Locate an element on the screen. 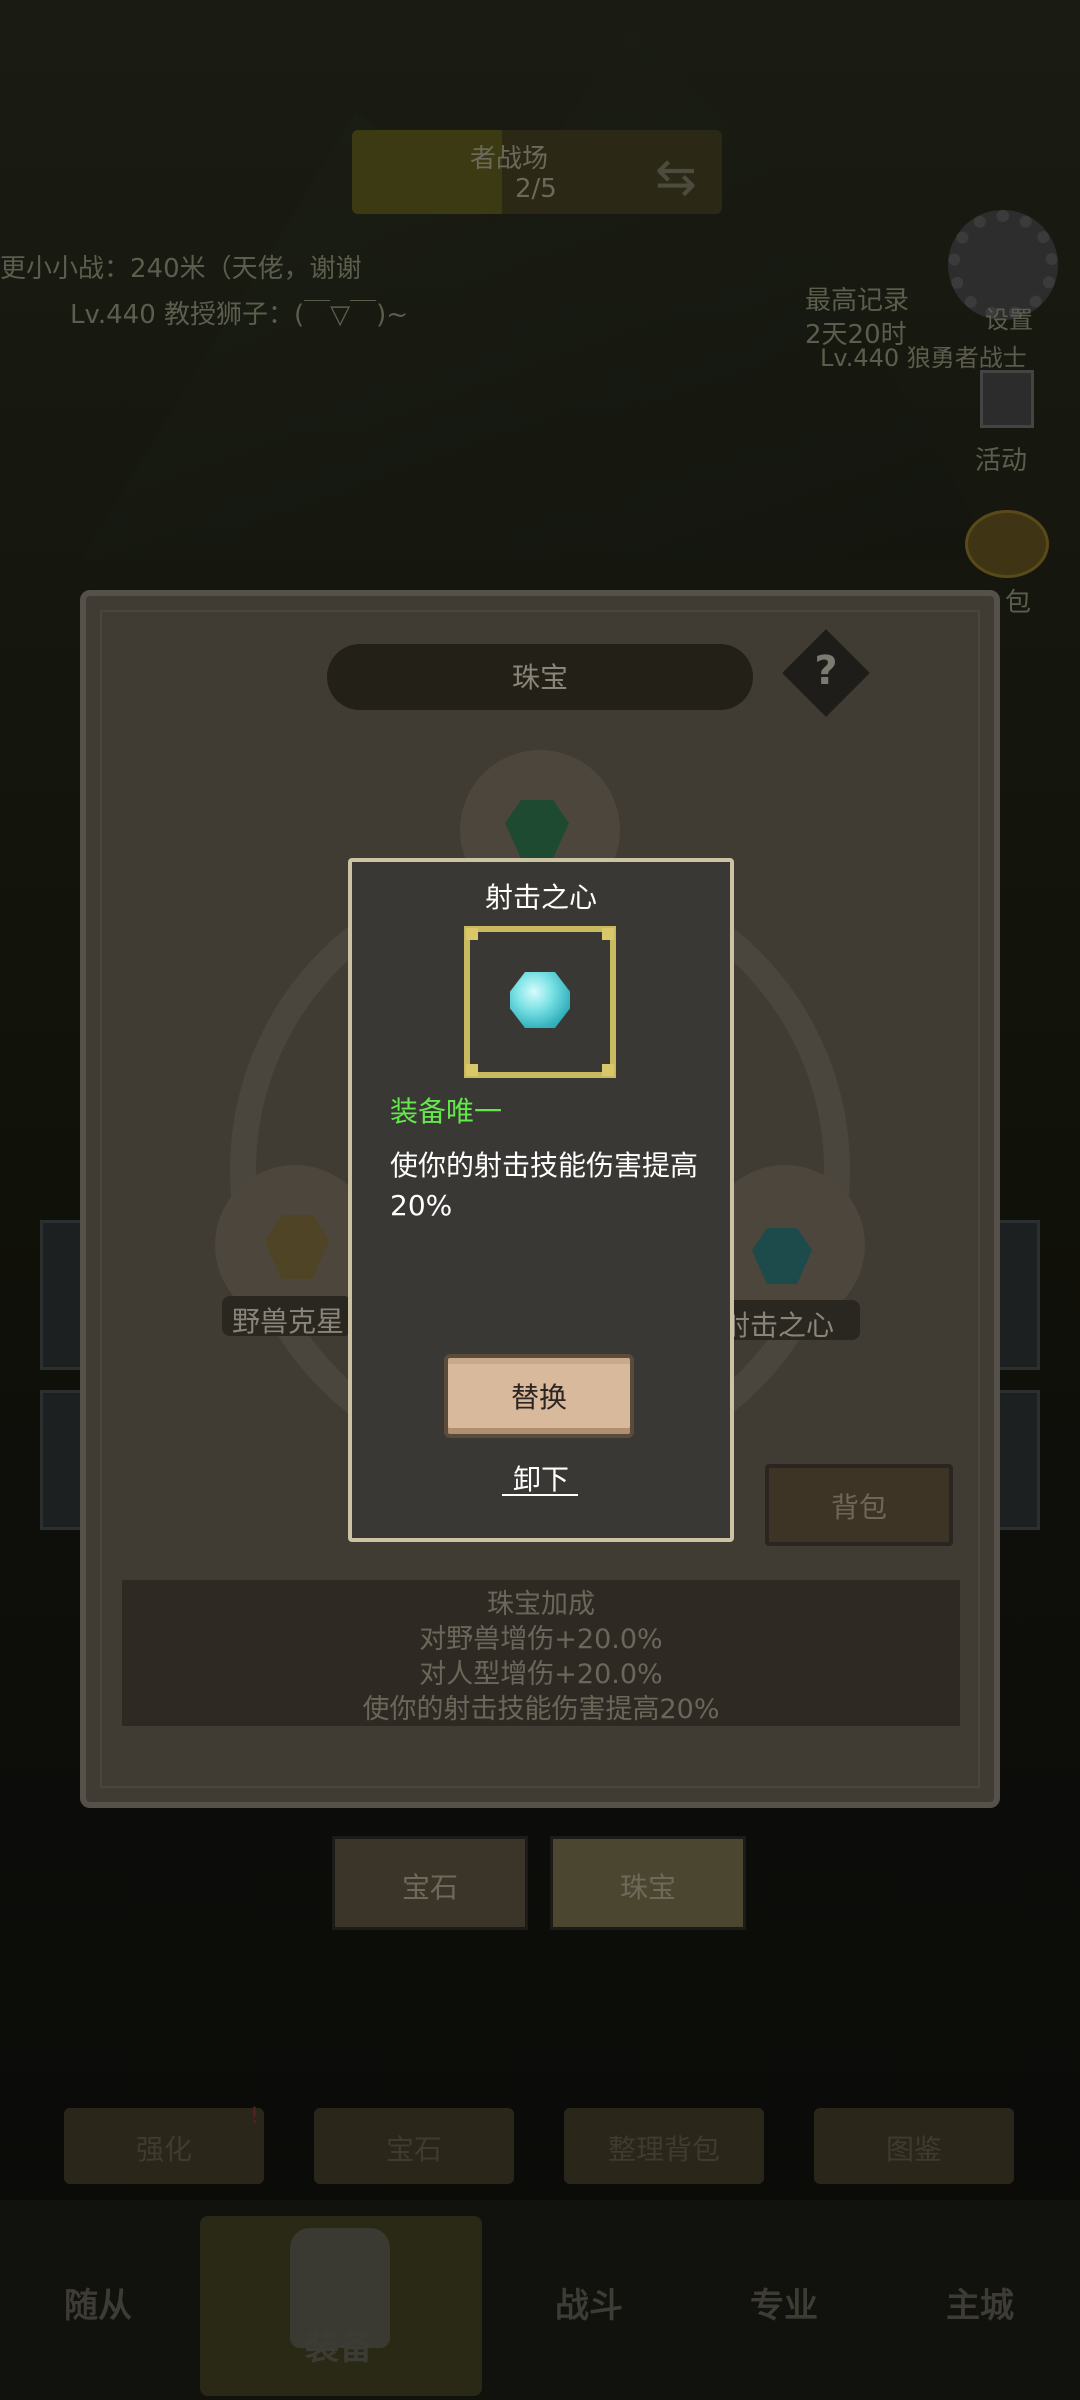 Image resolution: width=1080 pixels, height=2400 pixels. bonus-line: 对人型增伤+20.0% is located at coordinates (541, 1674).